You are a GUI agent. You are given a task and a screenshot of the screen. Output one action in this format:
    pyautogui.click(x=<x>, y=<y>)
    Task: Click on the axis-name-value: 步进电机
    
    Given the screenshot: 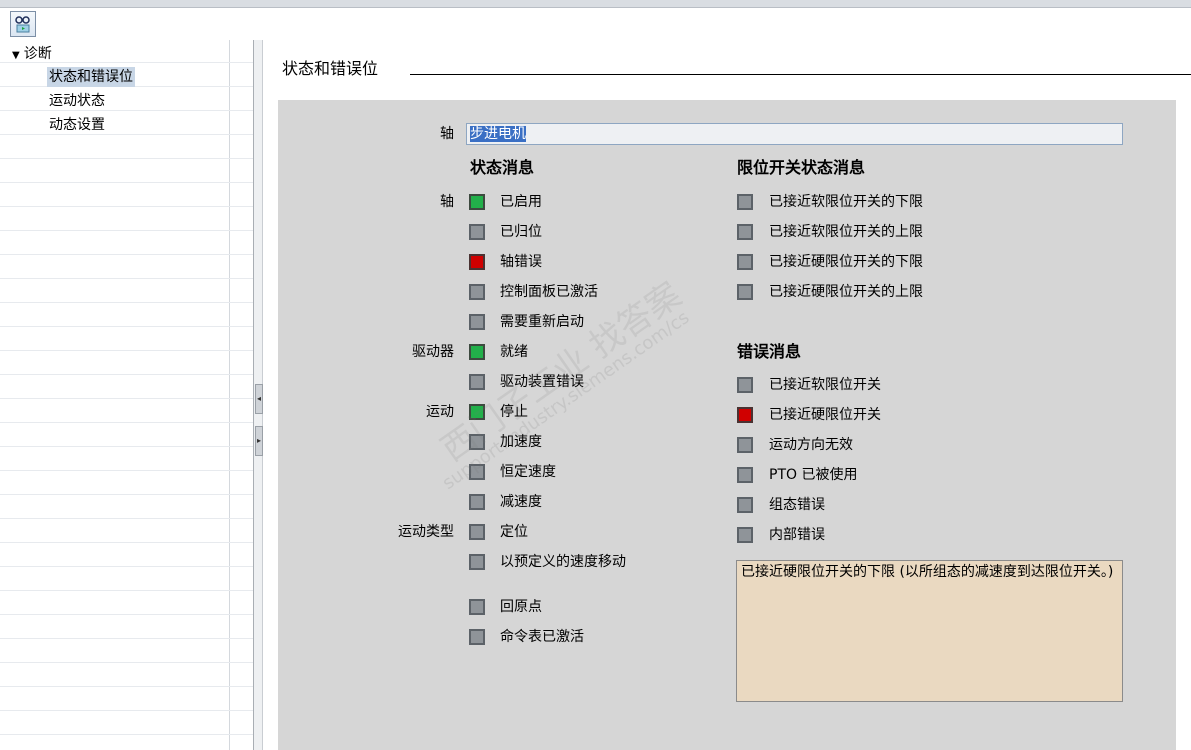 What is the action you would take?
    pyautogui.click(x=498, y=134)
    